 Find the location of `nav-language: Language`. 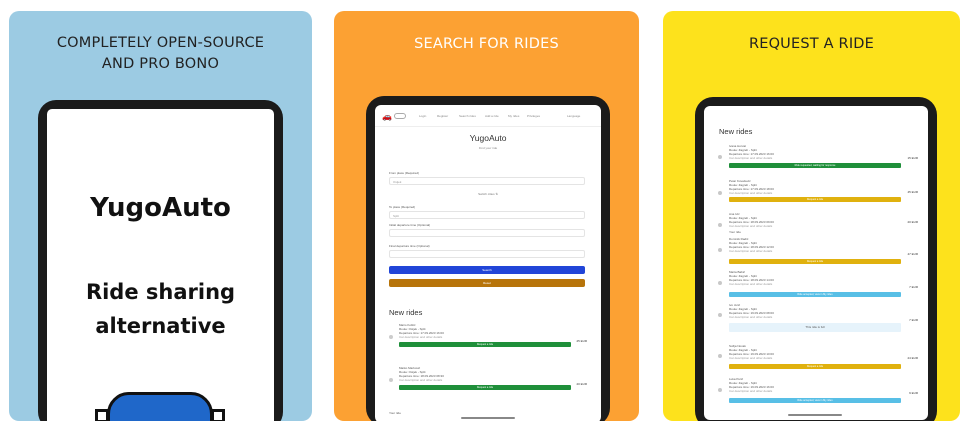

nav-language: Language is located at coordinates (573, 116).